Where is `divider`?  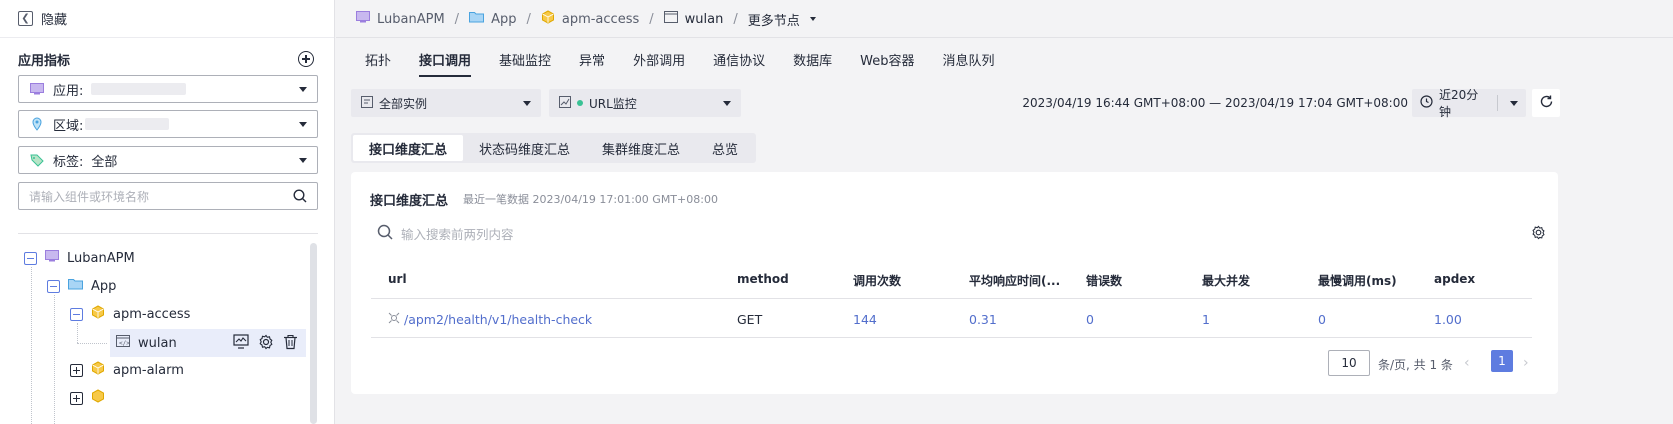 divider is located at coordinates (168, 233).